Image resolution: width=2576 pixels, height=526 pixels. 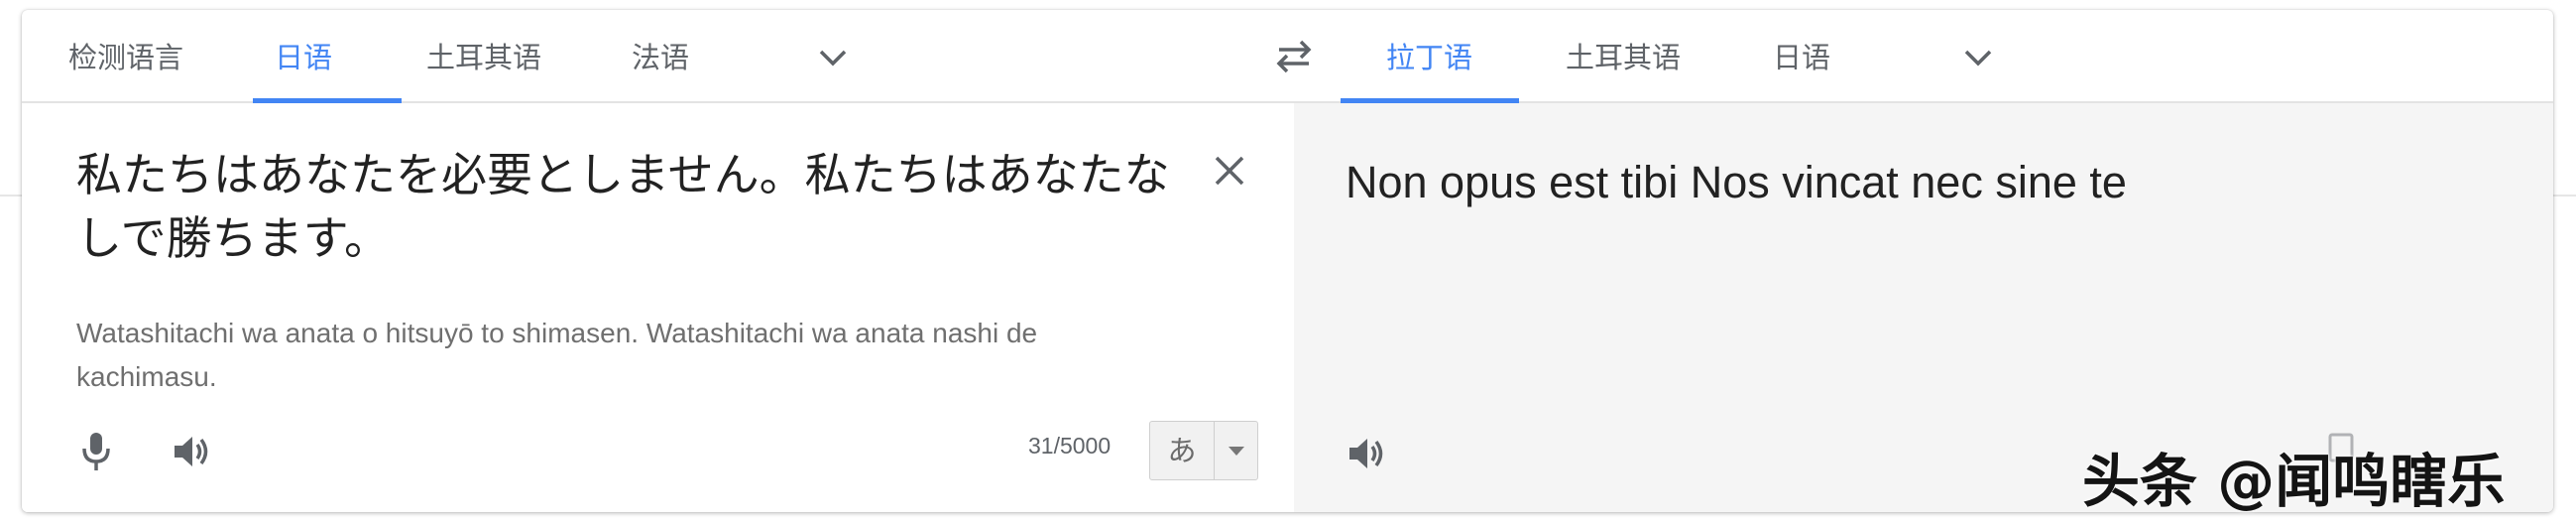 I want to click on microphone-icon, so click(x=96, y=454).